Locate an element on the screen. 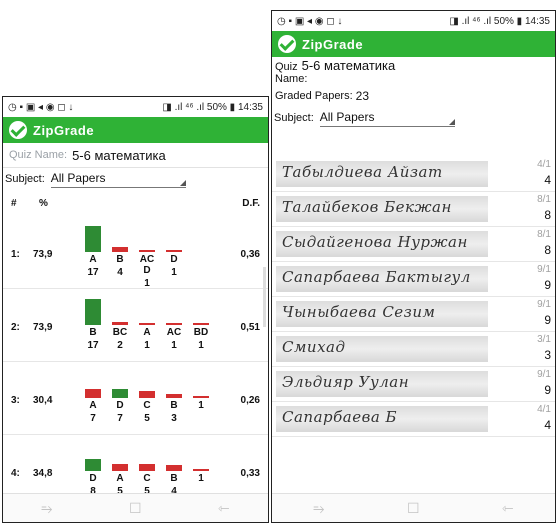 This screenshot has height=523, width=556. answer-option: B4 is located at coordinates (120, 251).